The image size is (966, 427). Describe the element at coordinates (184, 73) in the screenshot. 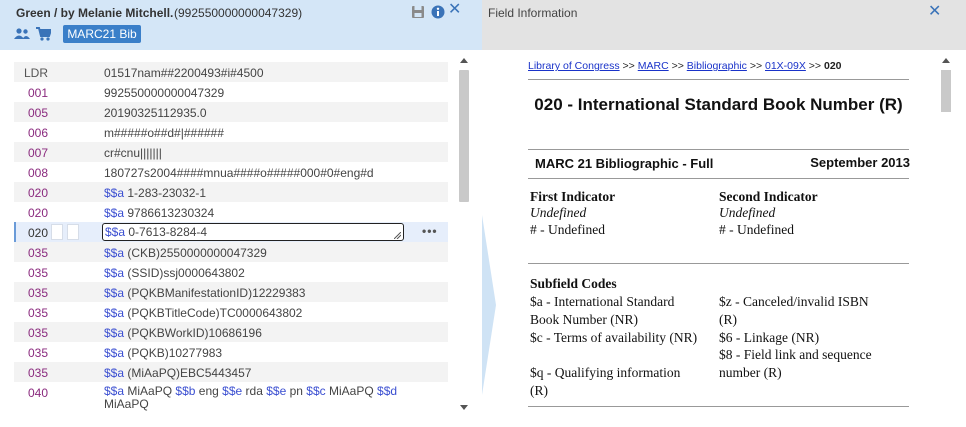

I see `field-value: 01517nam##2200493#i#4500` at that location.